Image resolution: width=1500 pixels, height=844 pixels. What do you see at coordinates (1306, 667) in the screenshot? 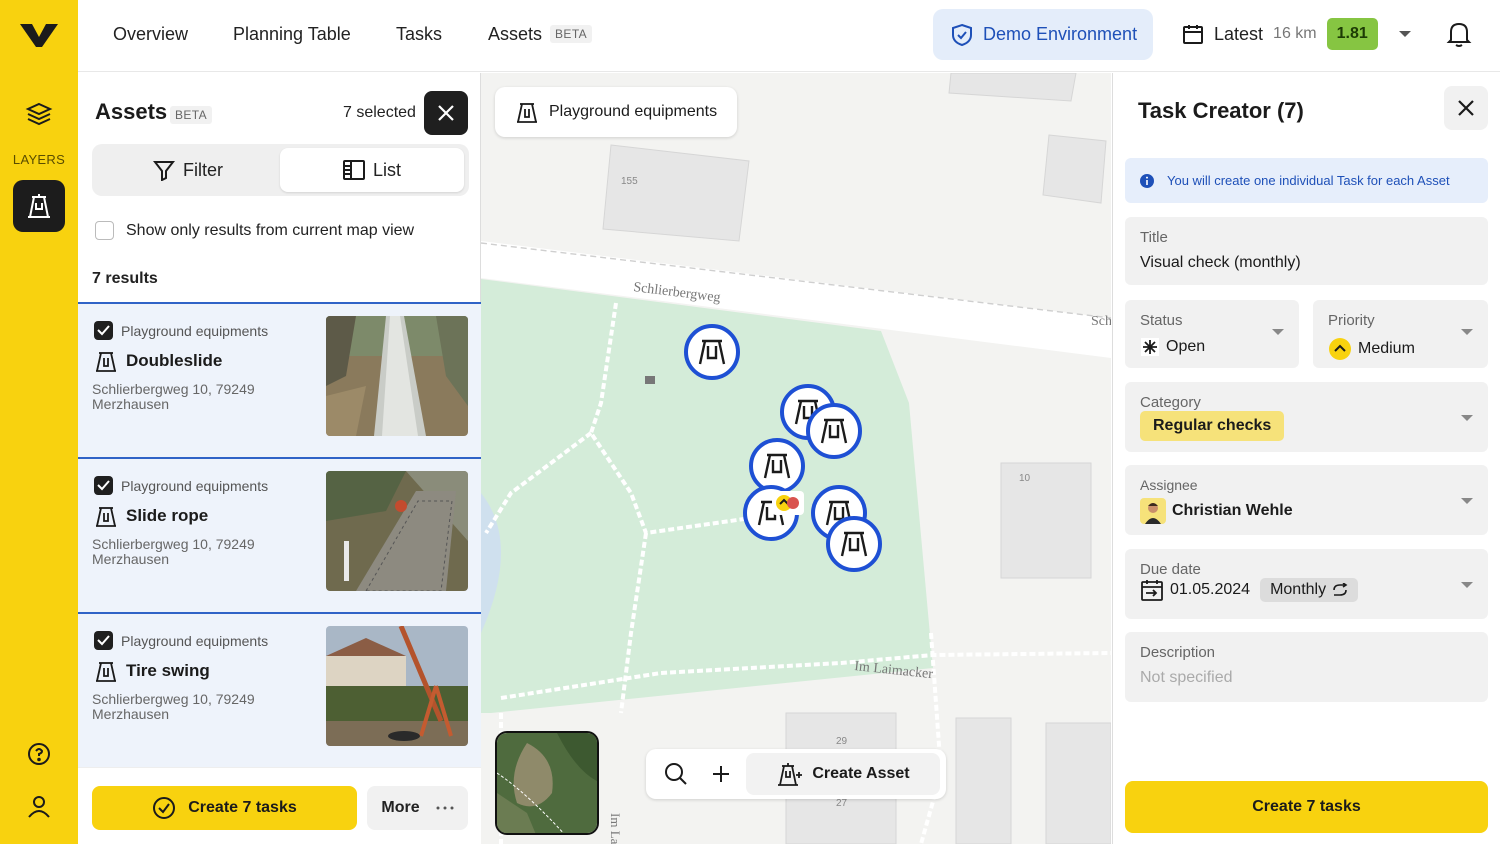
I see `description-field: Description Not specified` at bounding box center [1306, 667].